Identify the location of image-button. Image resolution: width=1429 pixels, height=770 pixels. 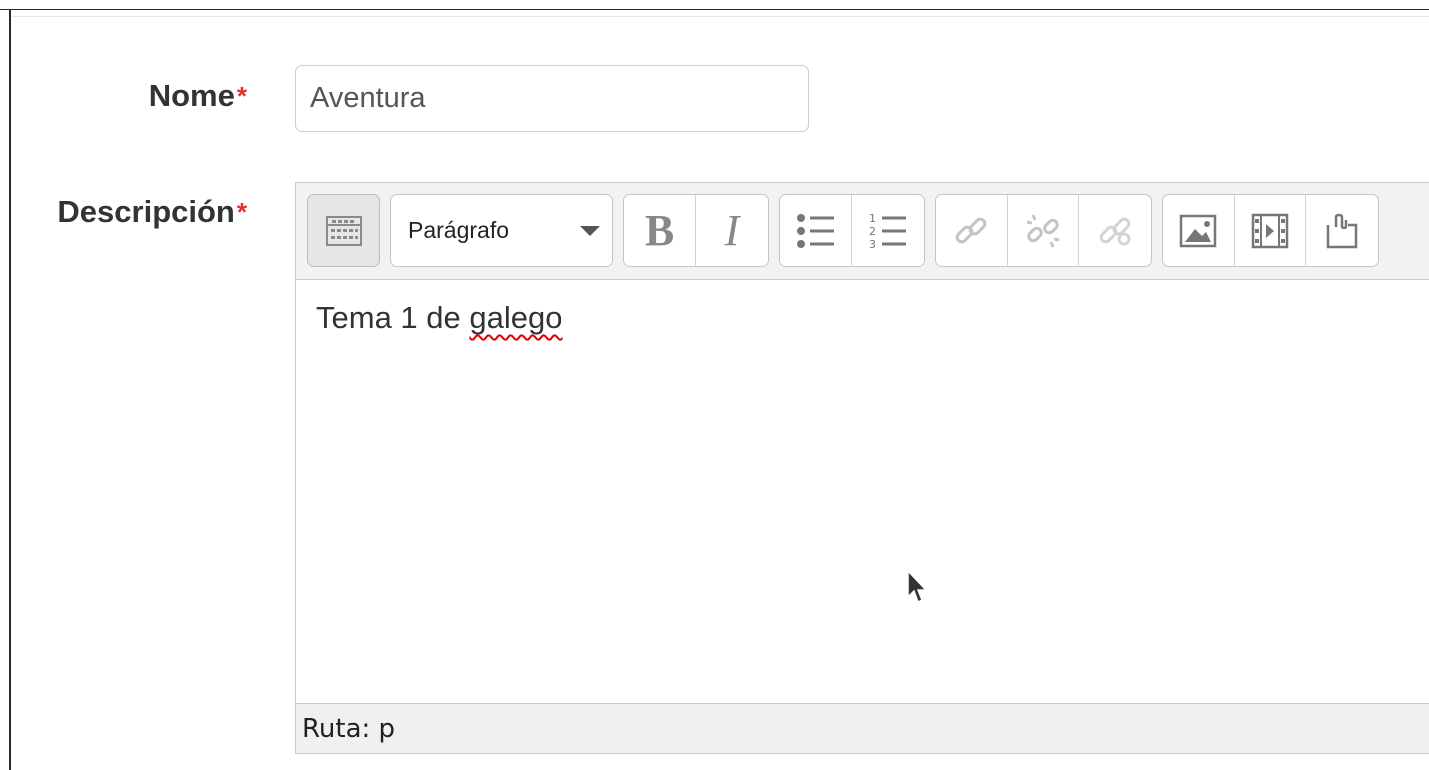
(1199, 230).